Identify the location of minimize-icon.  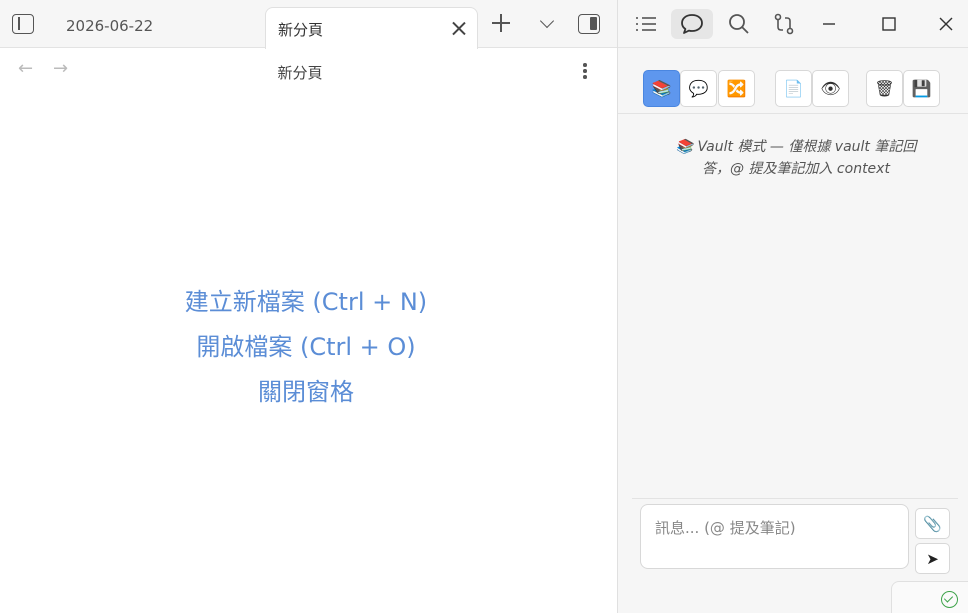
(829, 24).